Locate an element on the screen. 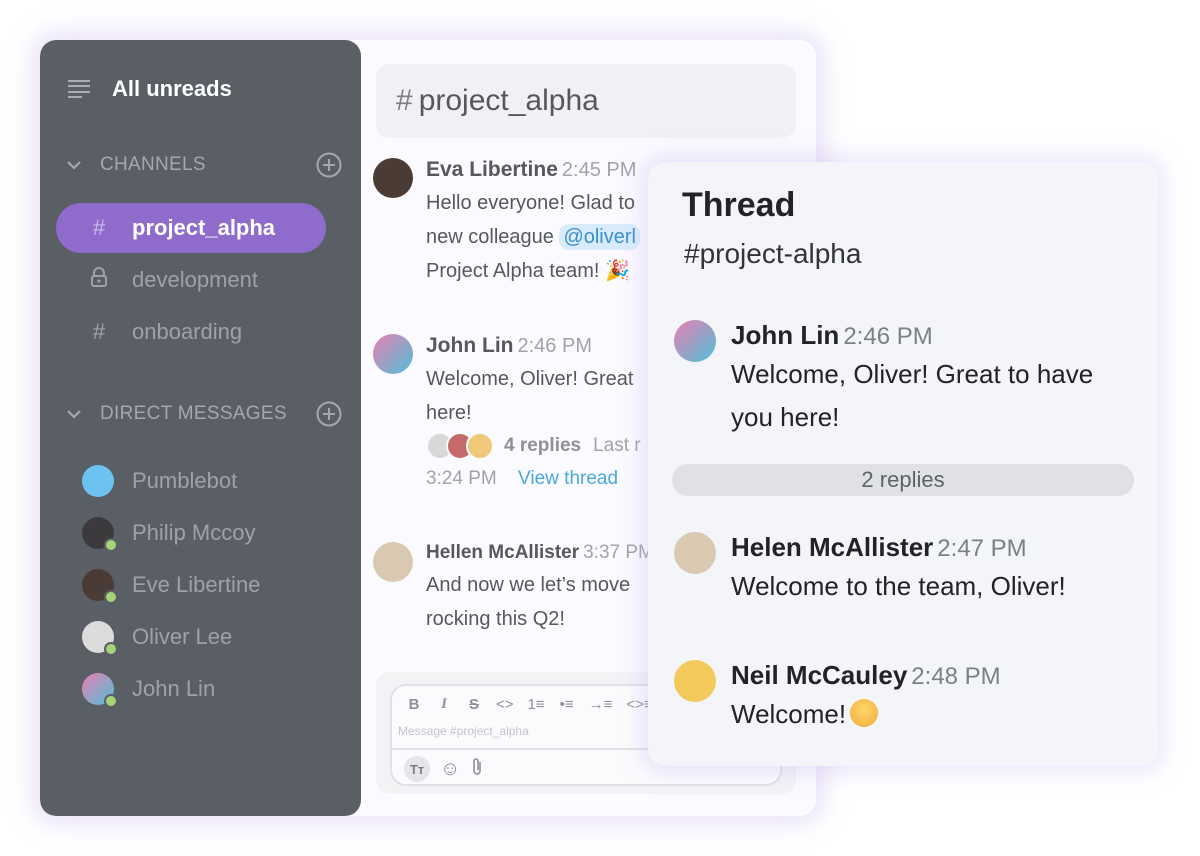  bot-avatar is located at coordinates (98, 481).